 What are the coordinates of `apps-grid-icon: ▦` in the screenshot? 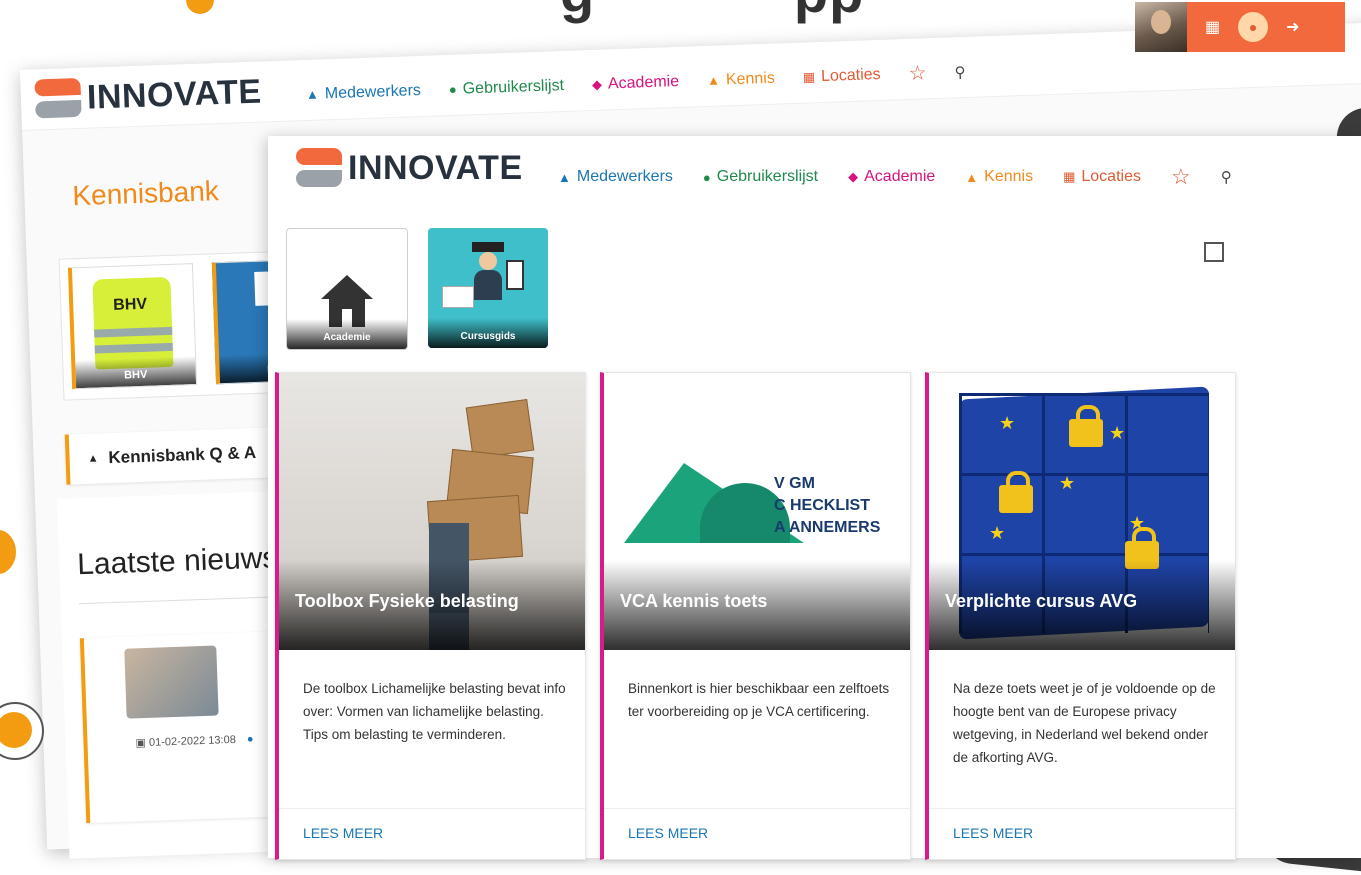 It's located at (1212, 27).